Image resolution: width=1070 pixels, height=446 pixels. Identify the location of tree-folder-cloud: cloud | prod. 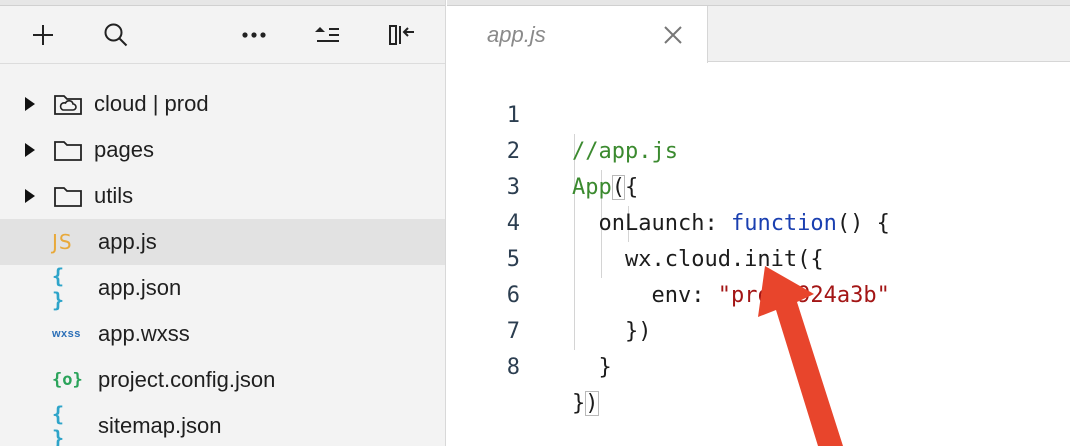
(222, 104).